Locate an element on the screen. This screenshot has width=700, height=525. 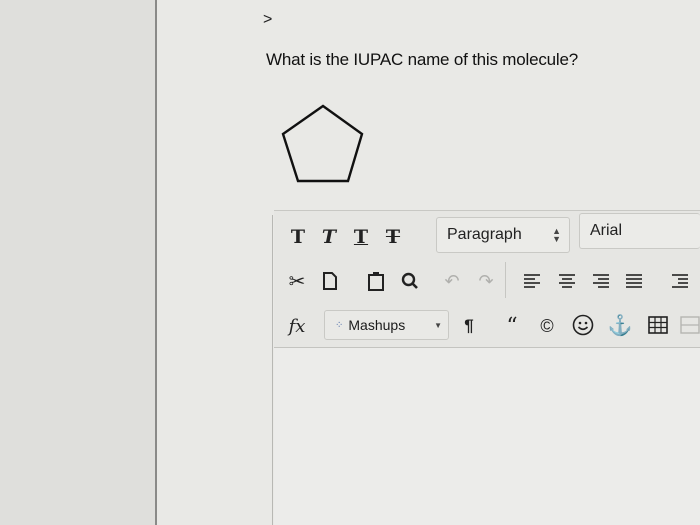
question-text: What is the IUPAC name of this molecule? is located at coordinates (422, 59).